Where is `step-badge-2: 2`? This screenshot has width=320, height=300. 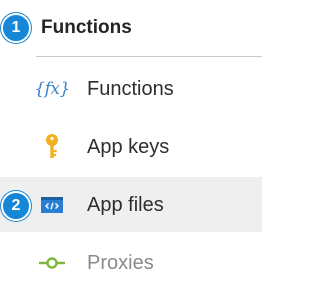 step-badge-2: 2 is located at coordinates (16, 206).